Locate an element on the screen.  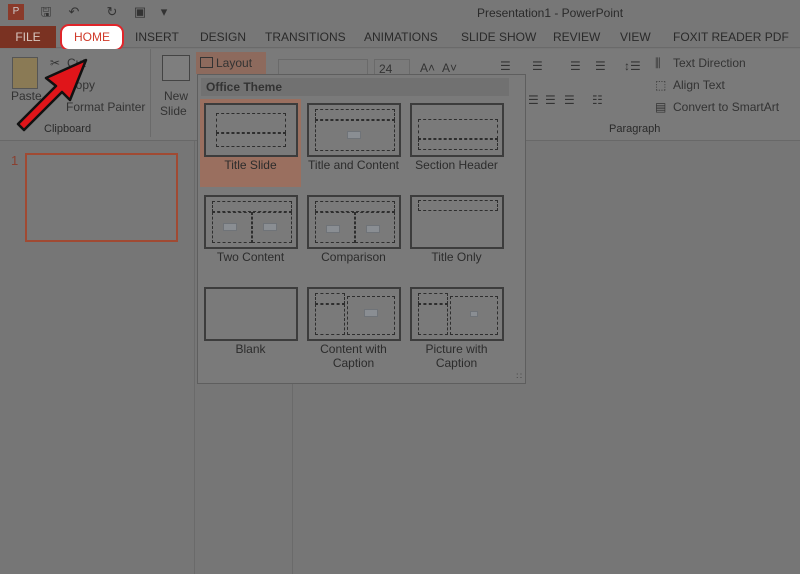
layout-label: Content with Caption is located at coordinates (353, 356).